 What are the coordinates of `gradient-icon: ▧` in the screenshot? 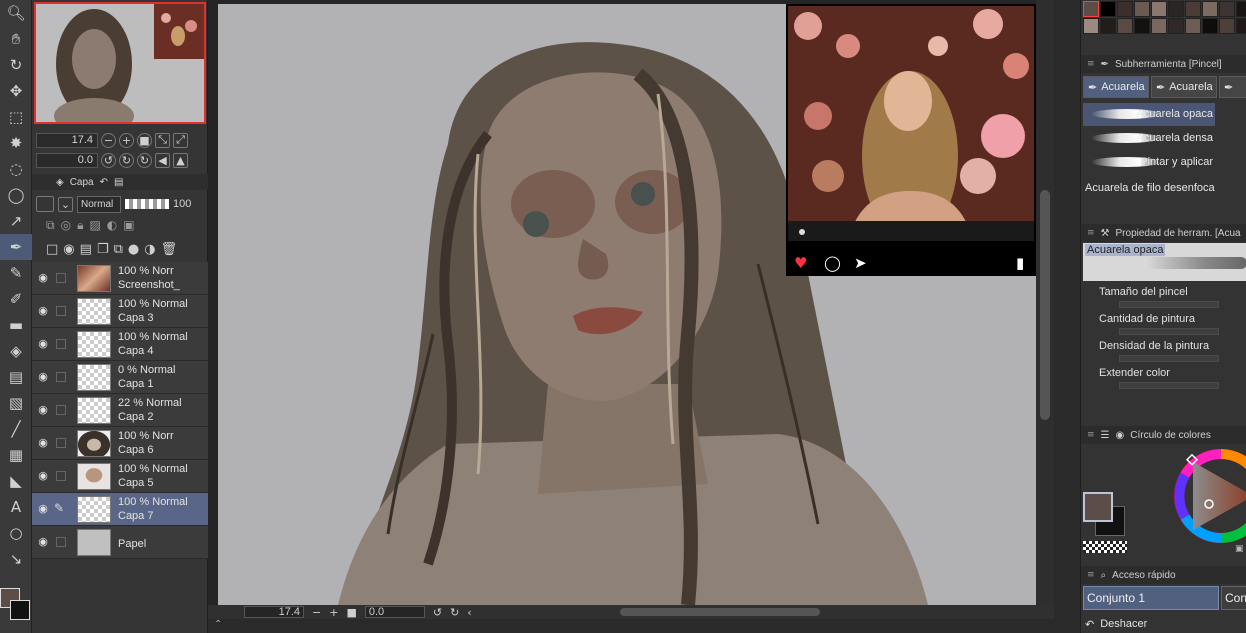 It's located at (16, 403).